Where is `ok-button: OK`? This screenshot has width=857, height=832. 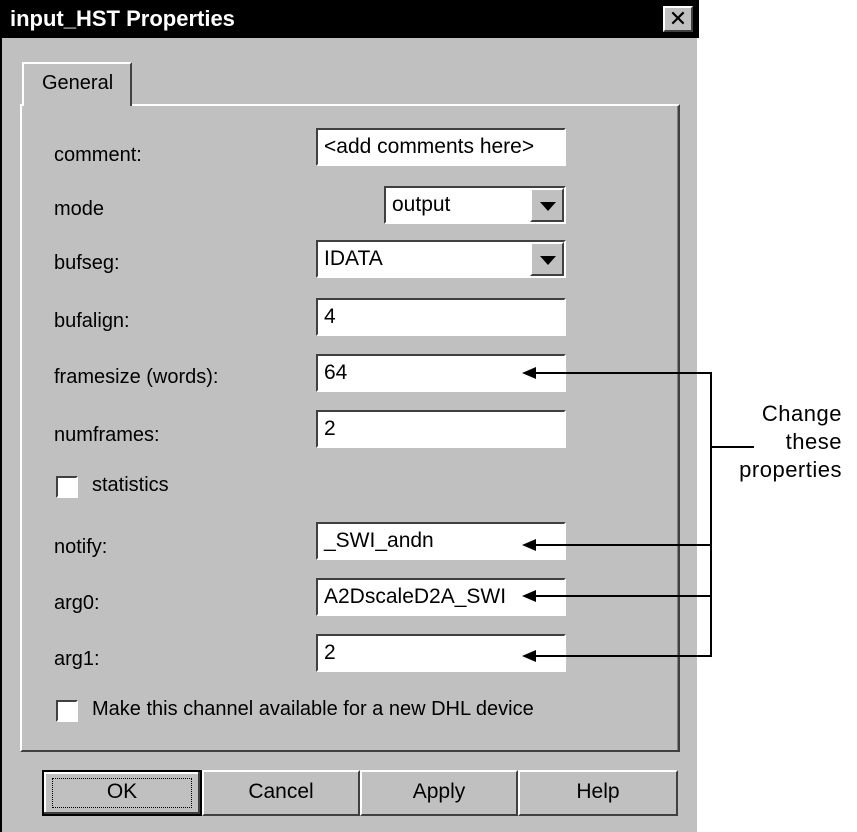
ok-button: OK is located at coordinates (122, 793).